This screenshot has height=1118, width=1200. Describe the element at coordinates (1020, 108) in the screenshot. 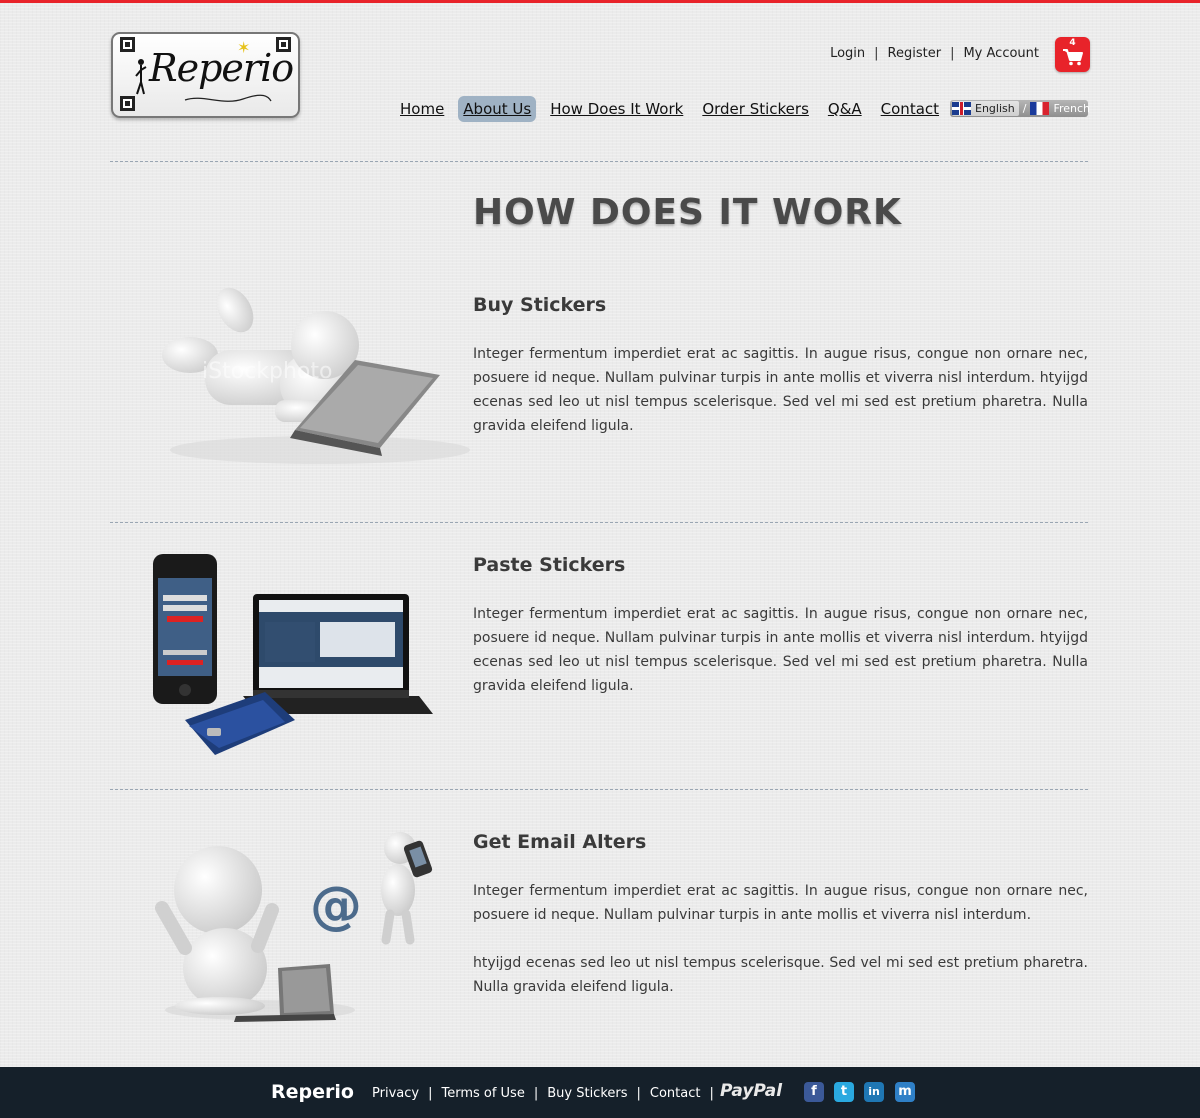

I see `language-switcher: English / French` at that location.